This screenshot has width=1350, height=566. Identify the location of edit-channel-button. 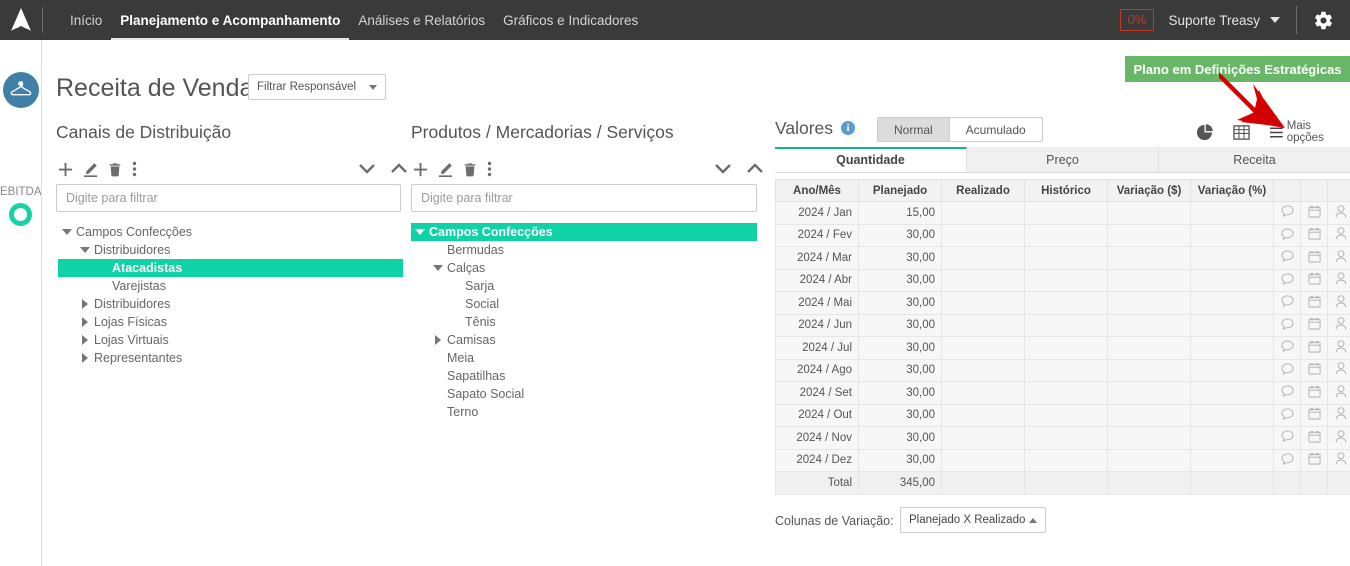
(90, 169).